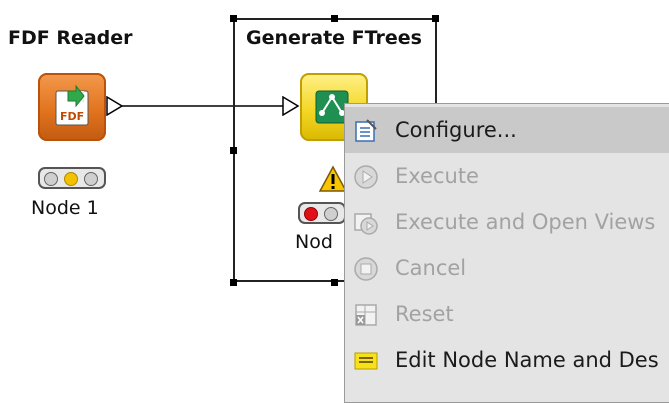 This screenshot has height=403, width=669. What do you see at coordinates (366, 269) in the screenshot?
I see `cancel-icon` at bounding box center [366, 269].